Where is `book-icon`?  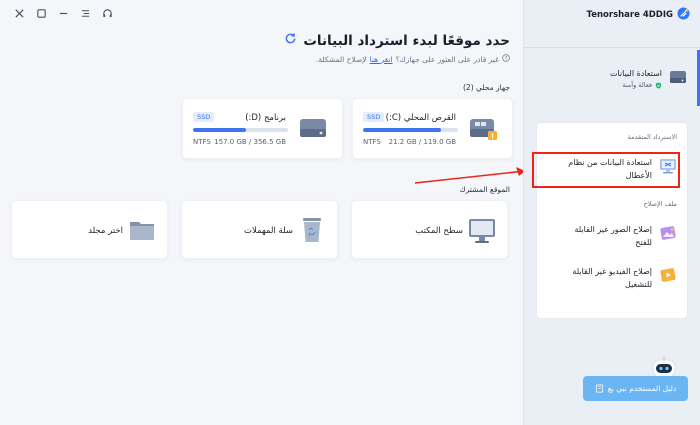 book-icon is located at coordinates (599, 388).